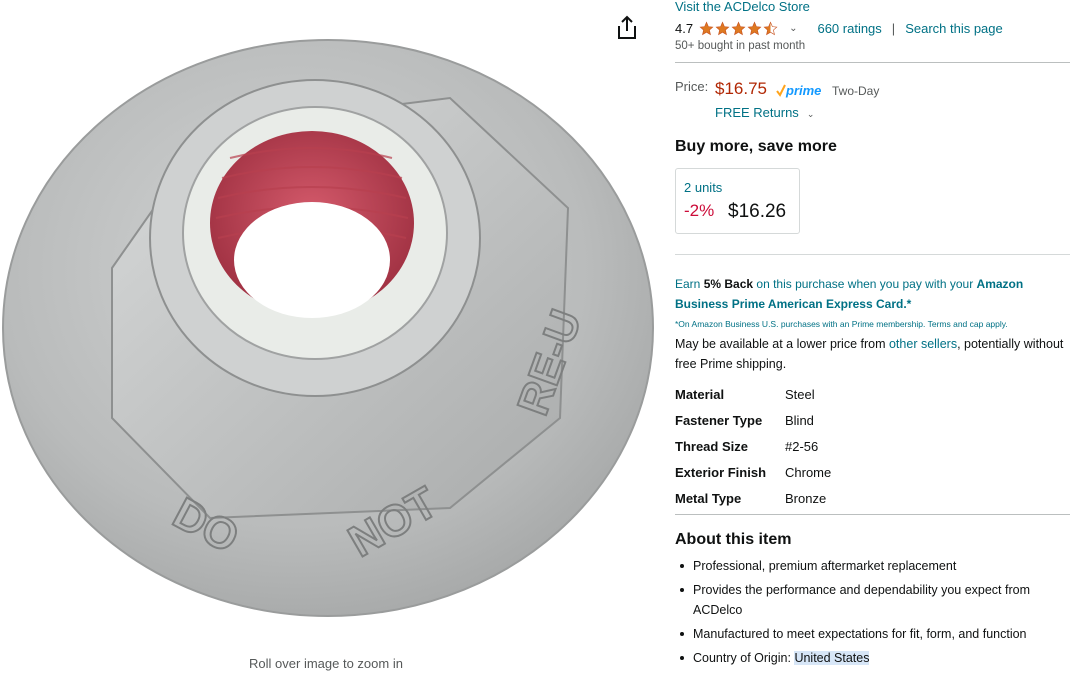 This screenshot has width=1070, height=676. What do you see at coordinates (326, 663) in the screenshot?
I see `zoom-hint: Roll over image to zoom in` at bounding box center [326, 663].